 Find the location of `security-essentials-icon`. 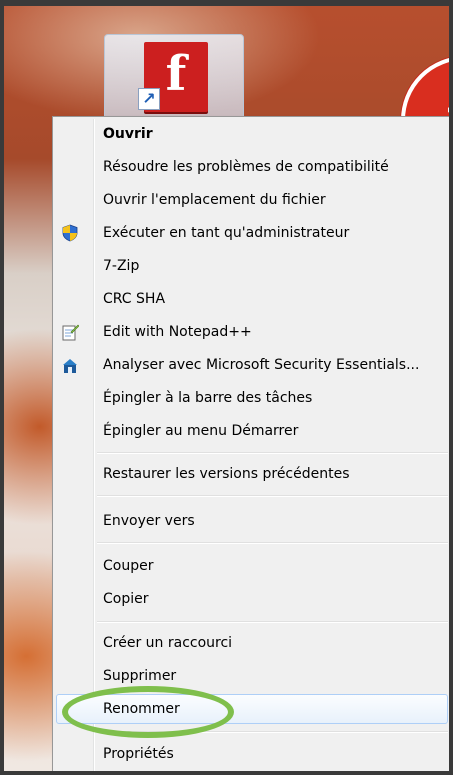

security-essentials-icon is located at coordinates (70, 366).